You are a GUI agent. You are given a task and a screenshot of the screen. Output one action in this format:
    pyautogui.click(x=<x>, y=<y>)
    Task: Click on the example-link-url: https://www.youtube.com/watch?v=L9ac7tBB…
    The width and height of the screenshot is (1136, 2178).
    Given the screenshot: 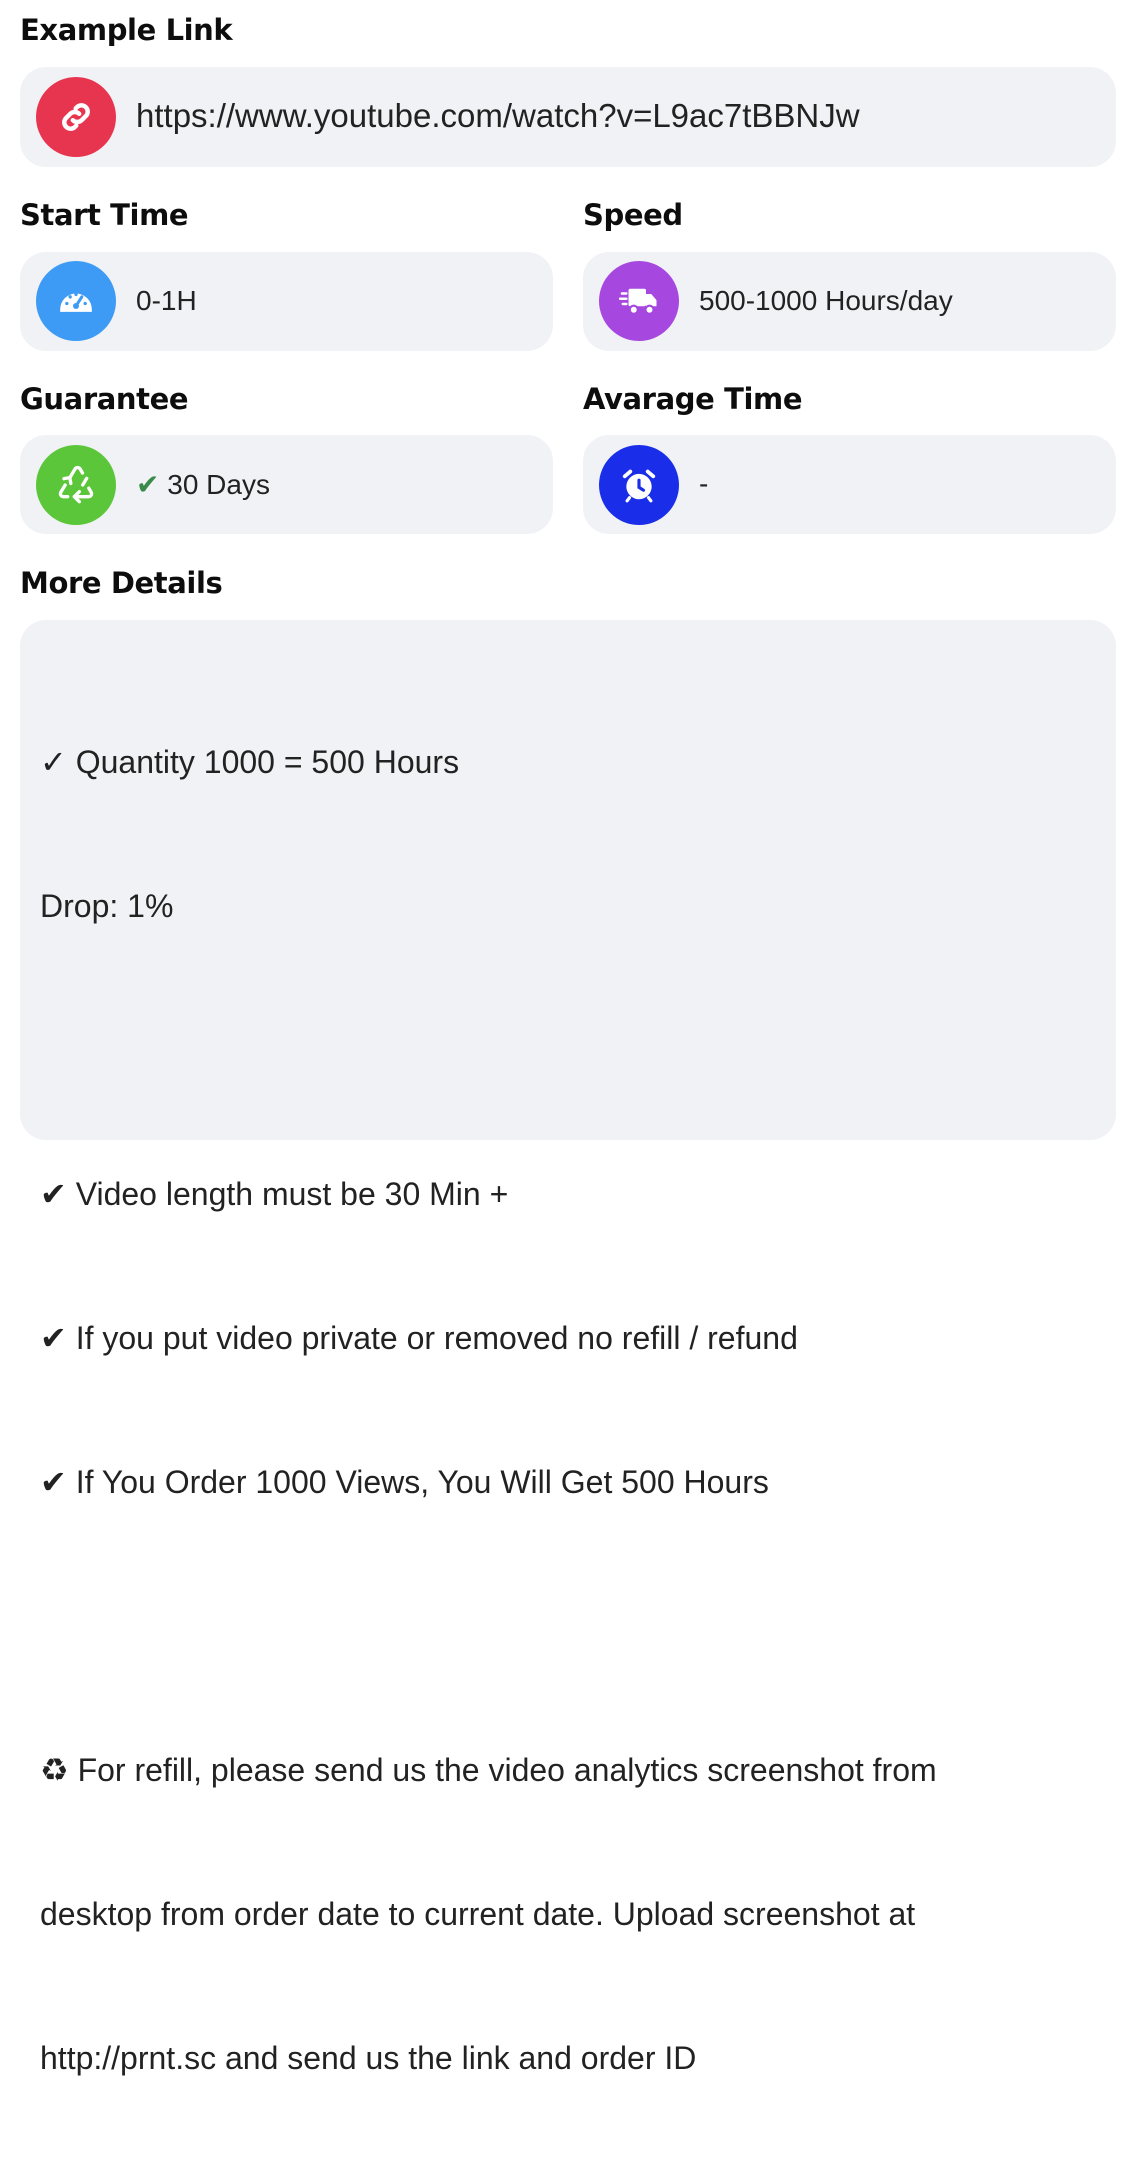 What is the action you would take?
    pyautogui.click(x=498, y=116)
    